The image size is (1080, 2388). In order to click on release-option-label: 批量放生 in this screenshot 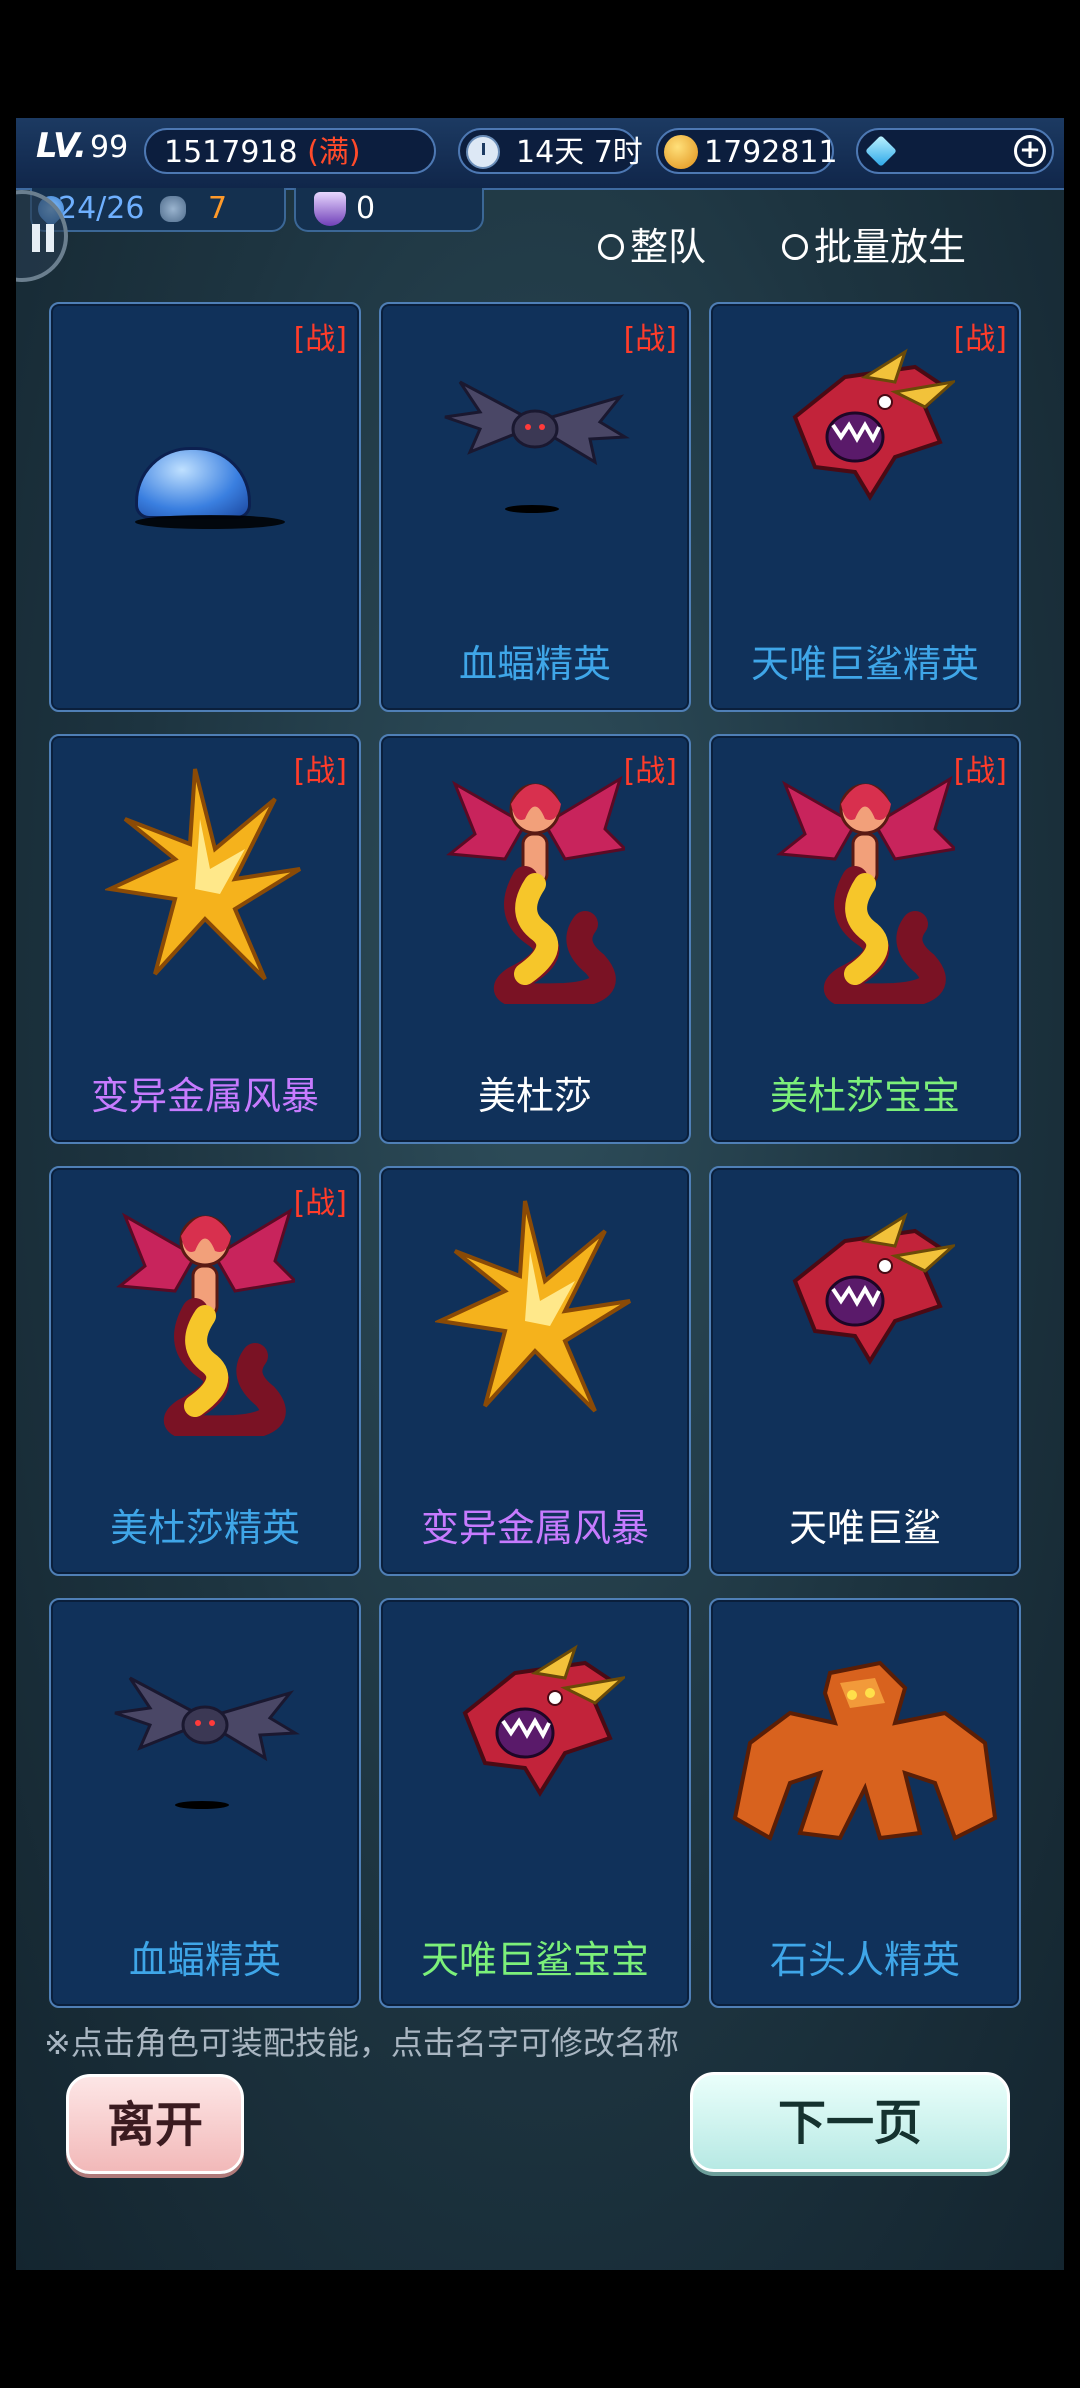, I will do `click(890, 247)`.